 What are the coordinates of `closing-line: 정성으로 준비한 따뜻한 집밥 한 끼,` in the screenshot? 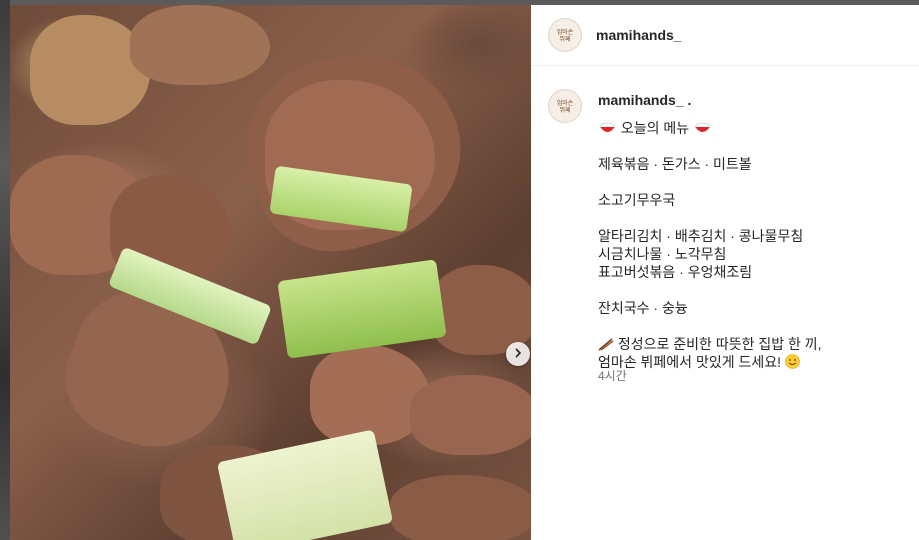 It's located at (748, 344).